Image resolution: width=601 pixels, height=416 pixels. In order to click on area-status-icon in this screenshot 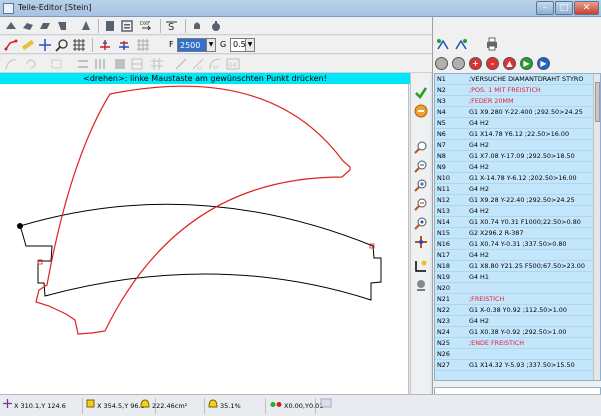, I will do `click(145, 406)`.